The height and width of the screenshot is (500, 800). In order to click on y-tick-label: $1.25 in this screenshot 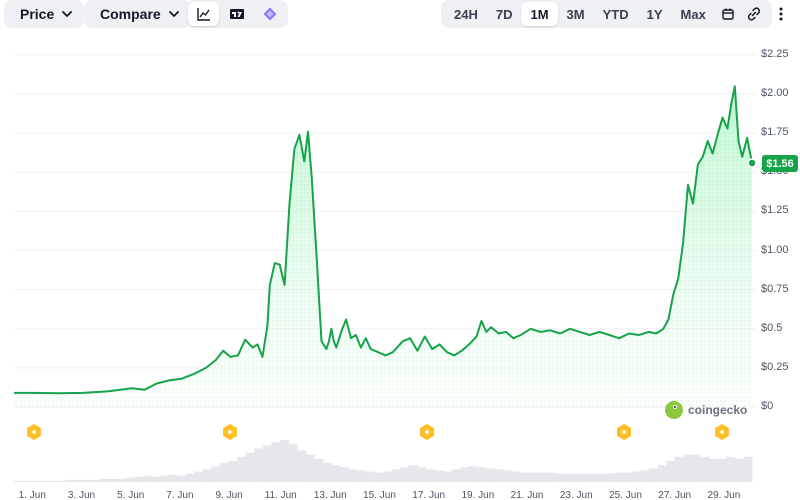, I will do `click(775, 210)`.